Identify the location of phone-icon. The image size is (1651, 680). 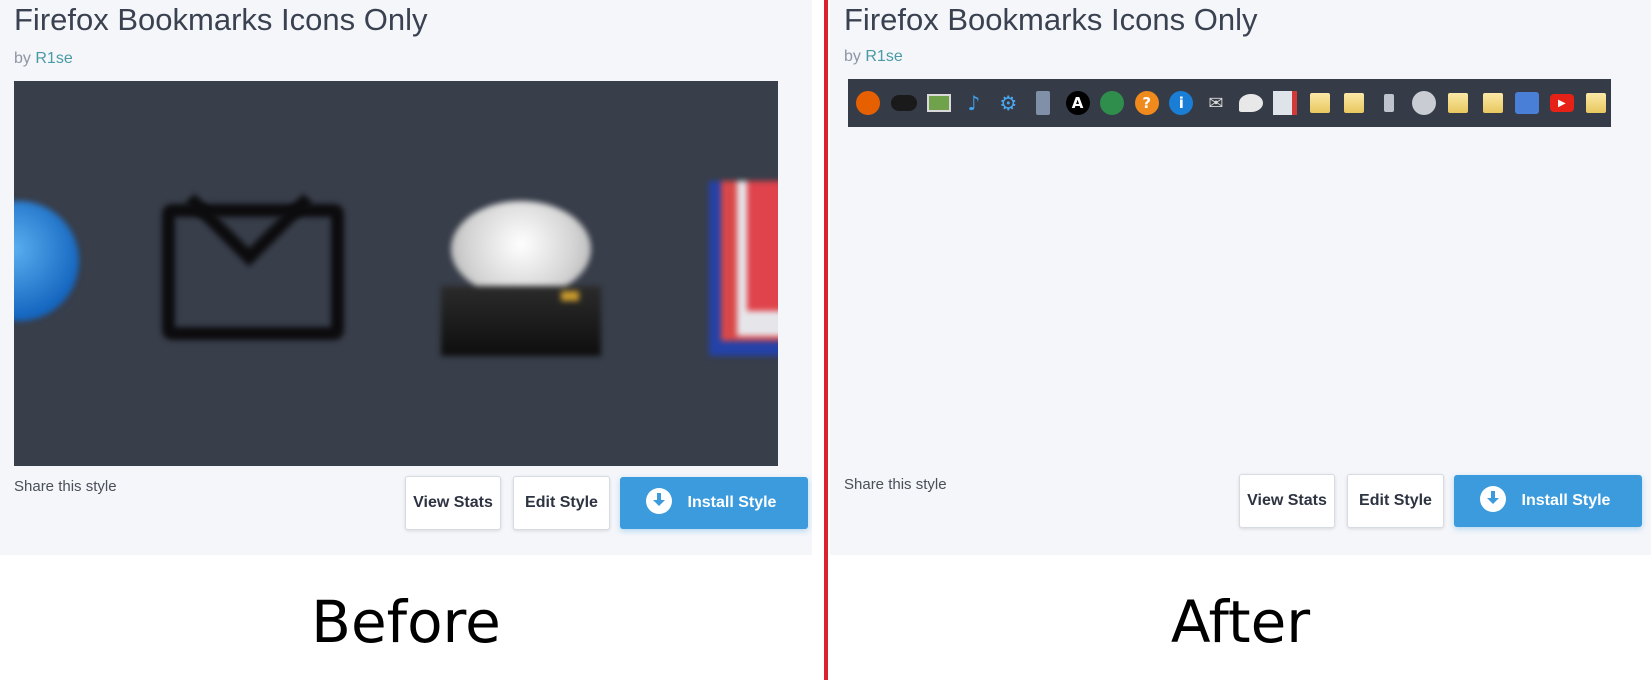
(1388, 103).